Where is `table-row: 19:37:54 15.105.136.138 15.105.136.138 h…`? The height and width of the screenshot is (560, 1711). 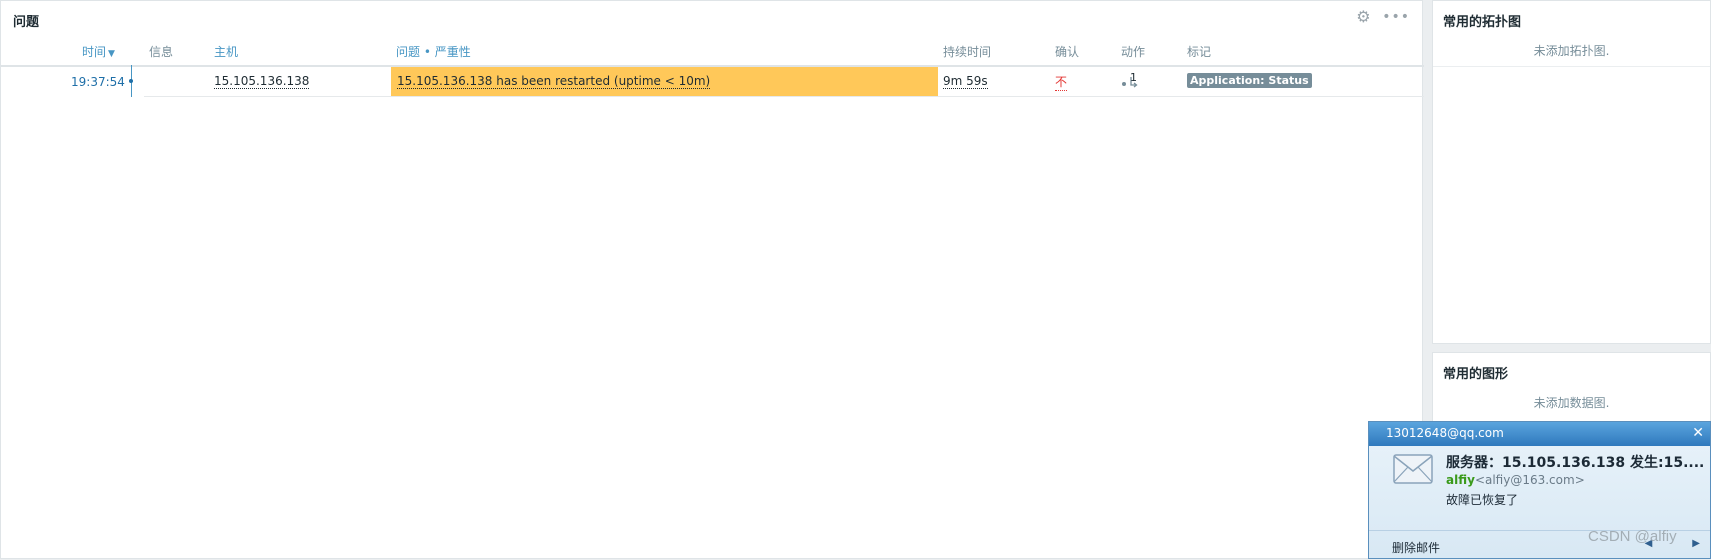 table-row: 19:37:54 15.105.136.138 15.105.136.138 h… is located at coordinates (712, 81).